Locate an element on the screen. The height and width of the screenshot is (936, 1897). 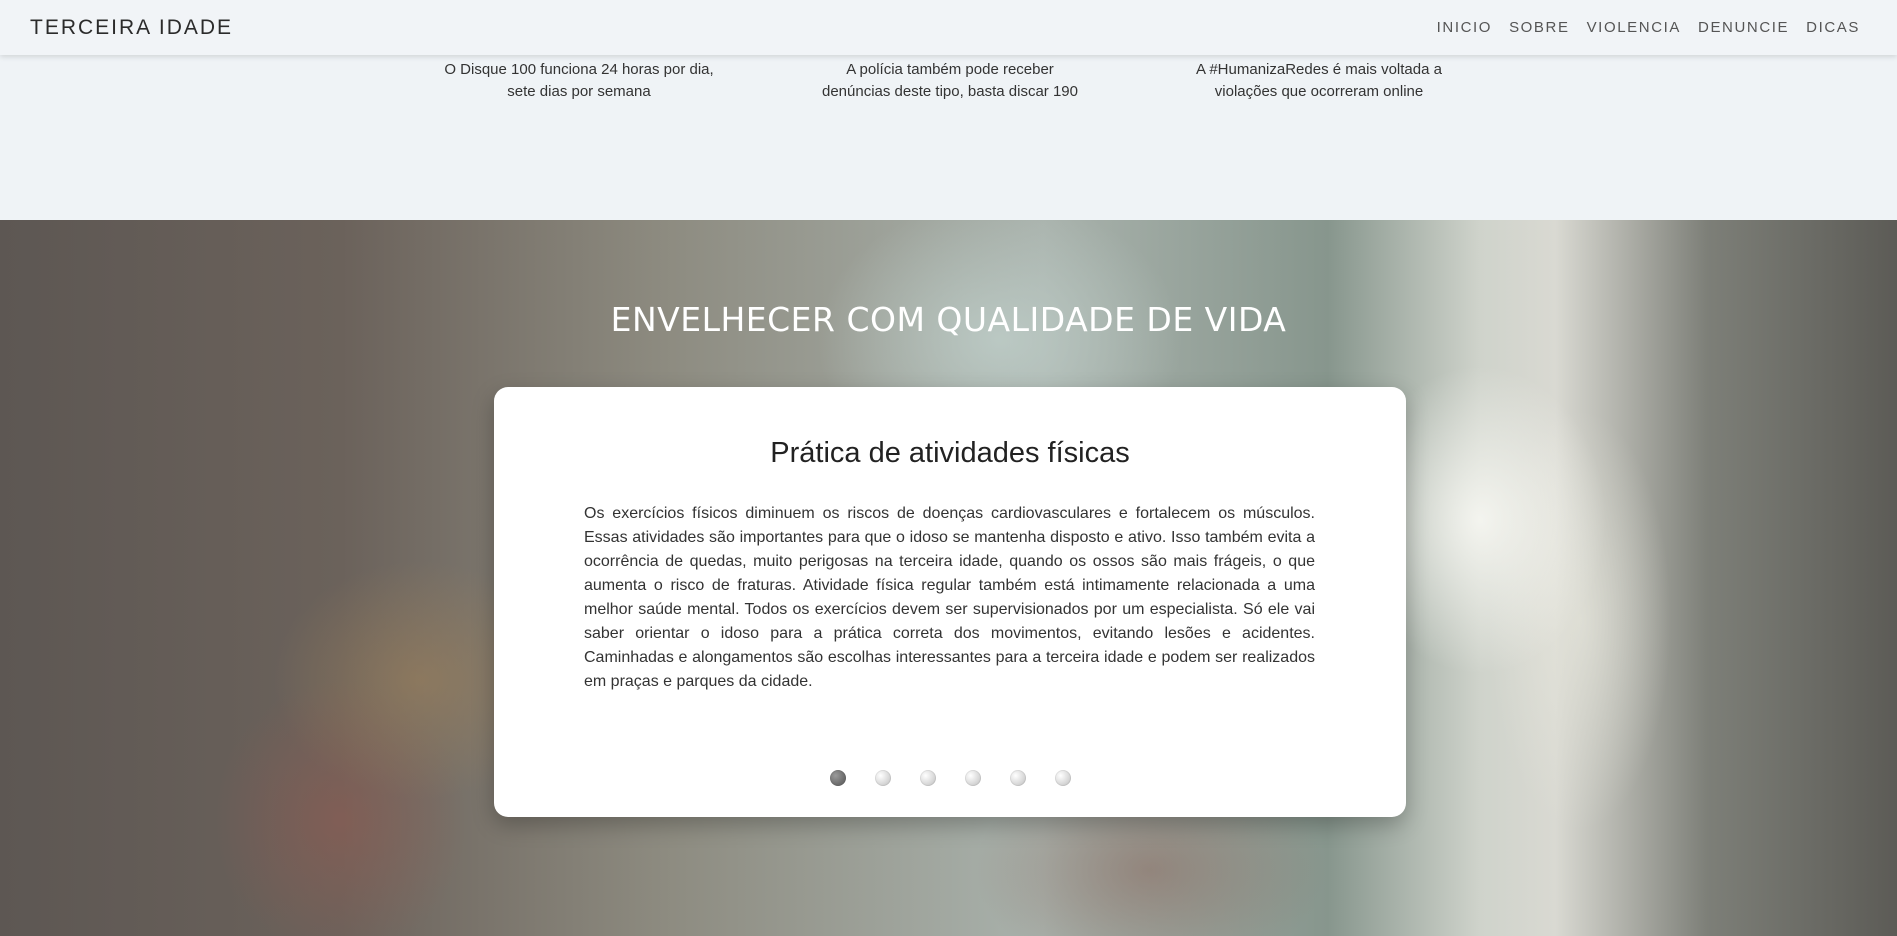
nav-link-sobre: SOBRE is located at coordinates (1539, 27).